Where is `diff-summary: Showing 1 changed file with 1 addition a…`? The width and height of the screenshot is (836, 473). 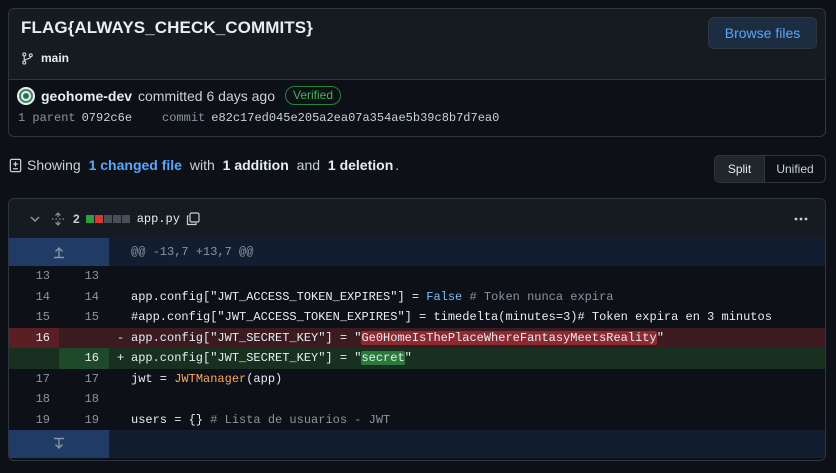 diff-summary: Showing 1 changed file with 1 addition a… is located at coordinates (203, 165).